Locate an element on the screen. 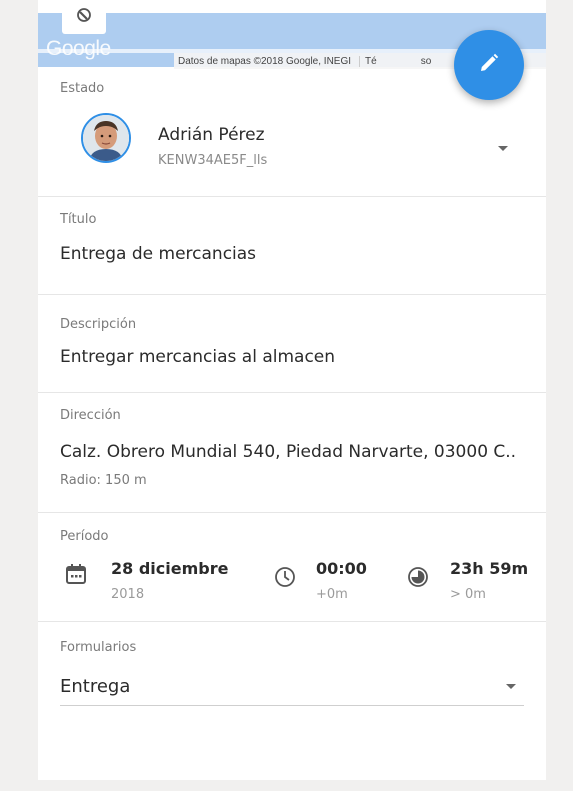  direccion-label: Dirección is located at coordinates (90, 415).